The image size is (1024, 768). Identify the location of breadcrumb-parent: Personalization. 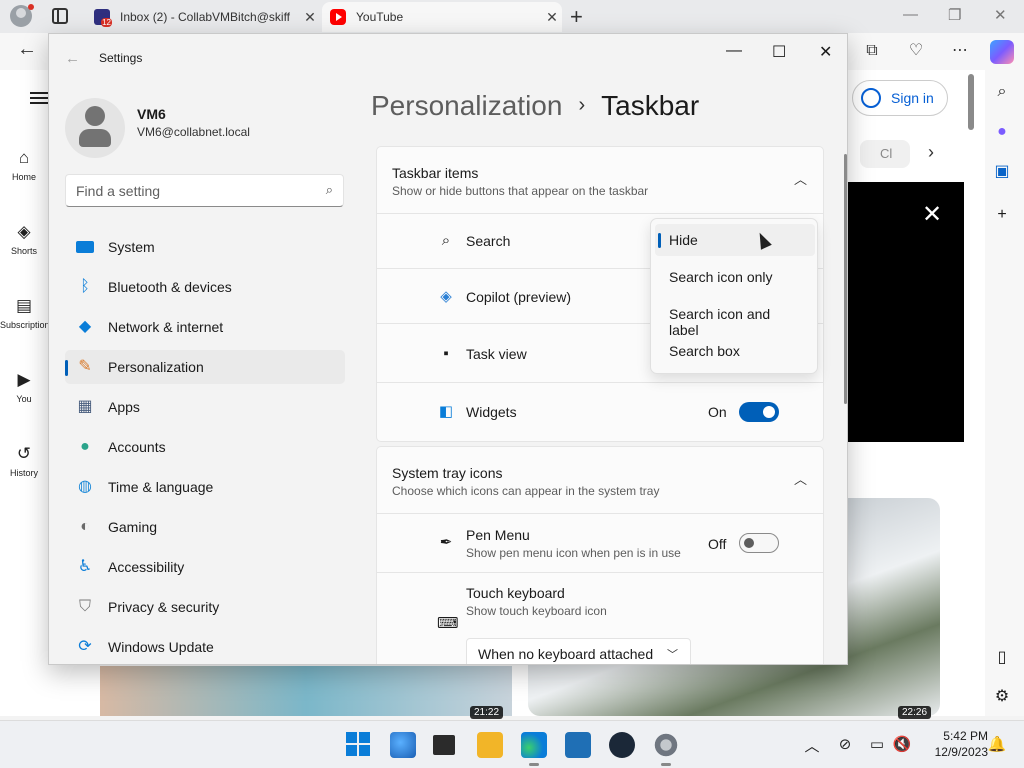
(466, 105).